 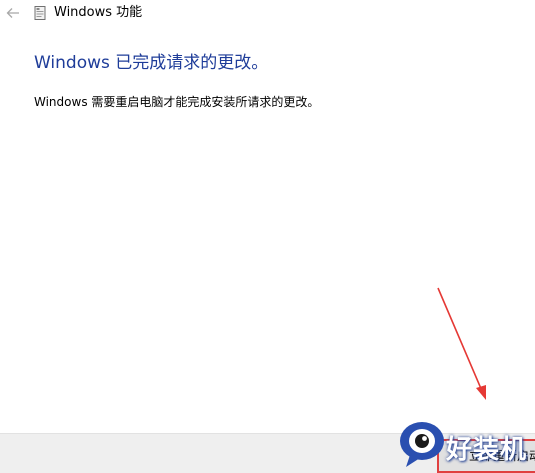 What do you see at coordinates (40, 13) in the screenshot?
I see `windows-features-icon` at bounding box center [40, 13].